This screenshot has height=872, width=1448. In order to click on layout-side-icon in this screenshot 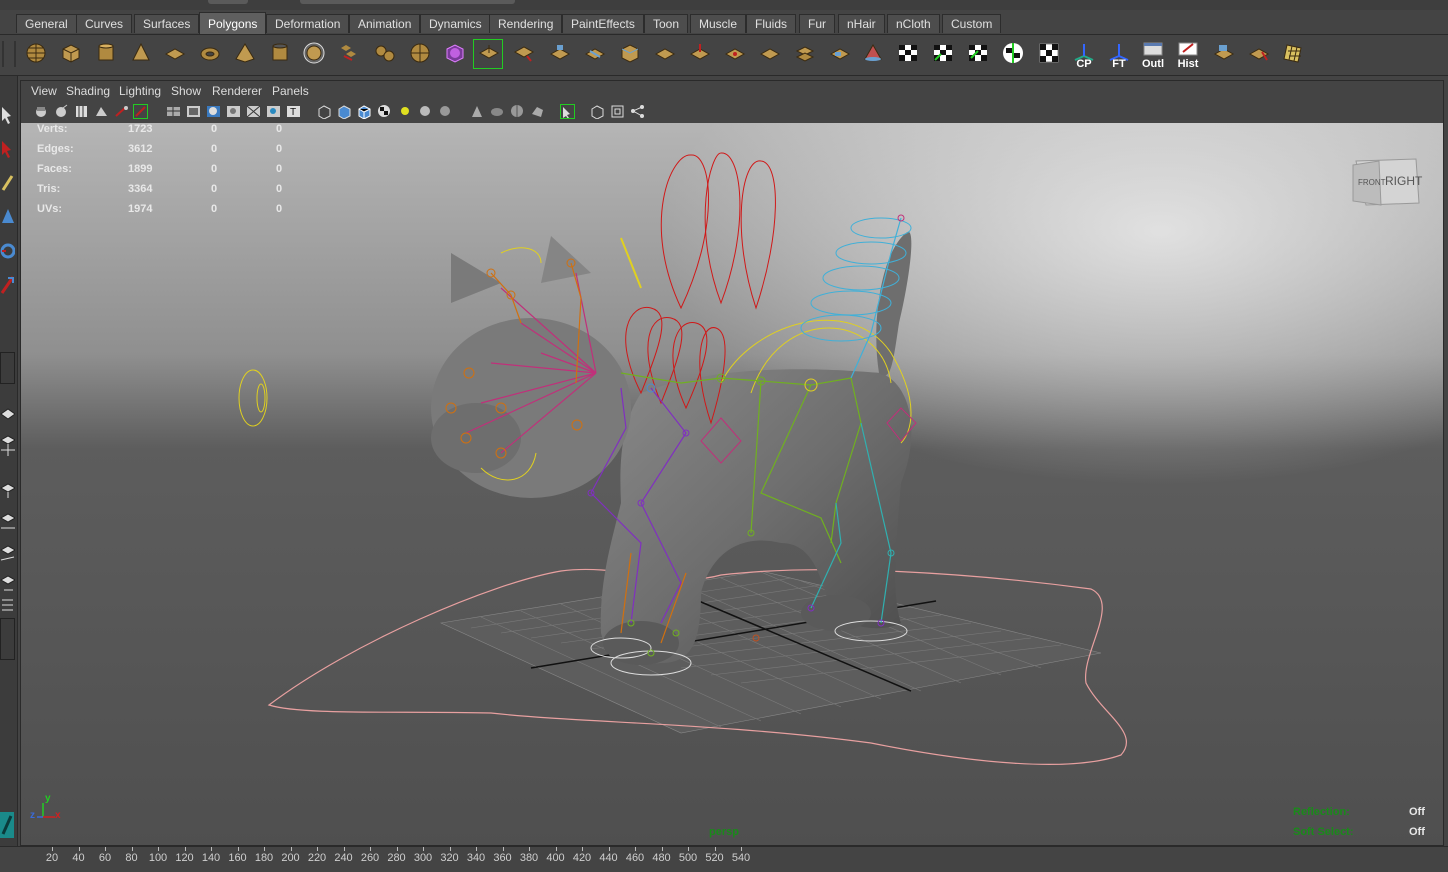, I will do `click(8, 489)`.